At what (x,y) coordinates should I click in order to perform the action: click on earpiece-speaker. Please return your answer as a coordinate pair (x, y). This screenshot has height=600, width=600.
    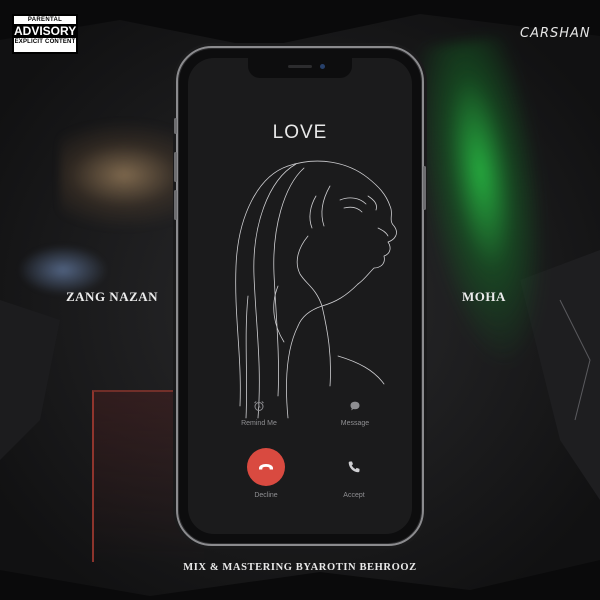
    Looking at the image, I should click on (300, 66).